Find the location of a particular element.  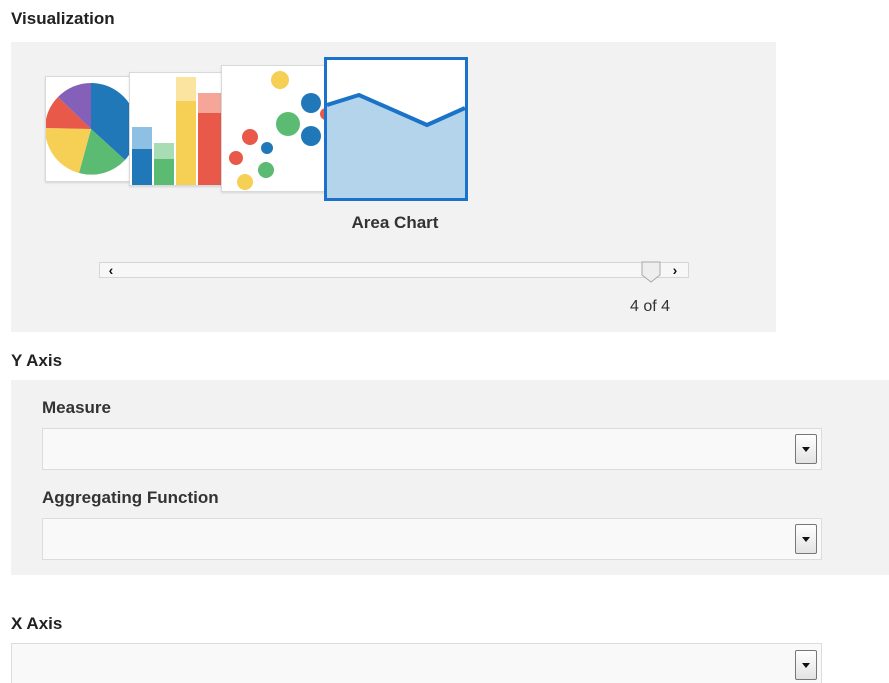

scroll-next-button: › is located at coordinates (675, 270).